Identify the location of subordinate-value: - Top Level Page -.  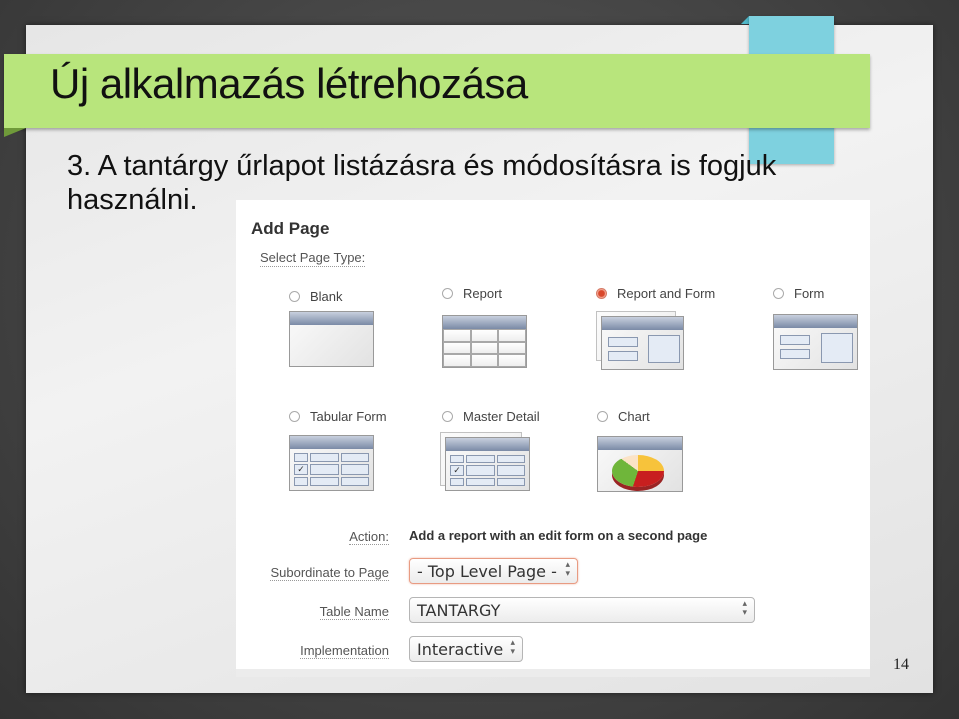
(487, 571).